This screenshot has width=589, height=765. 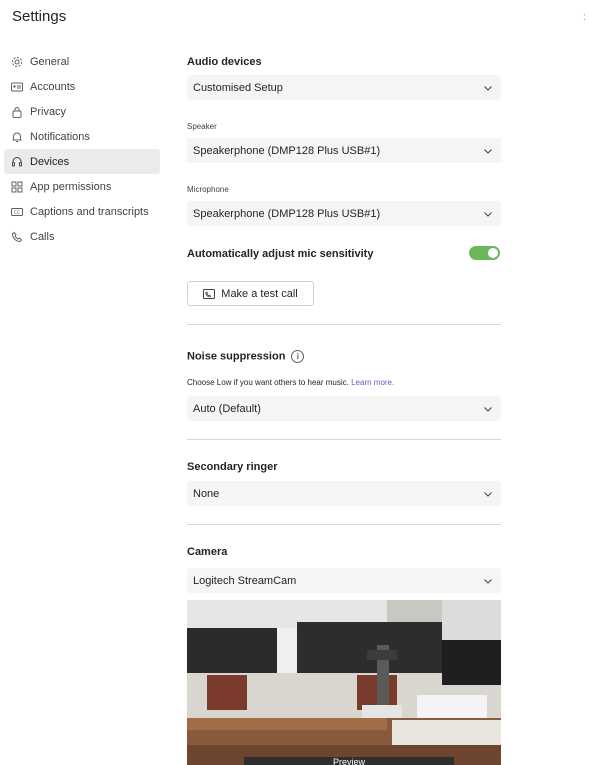 What do you see at coordinates (259, 293) in the screenshot?
I see `button-label: Make a test call` at bounding box center [259, 293].